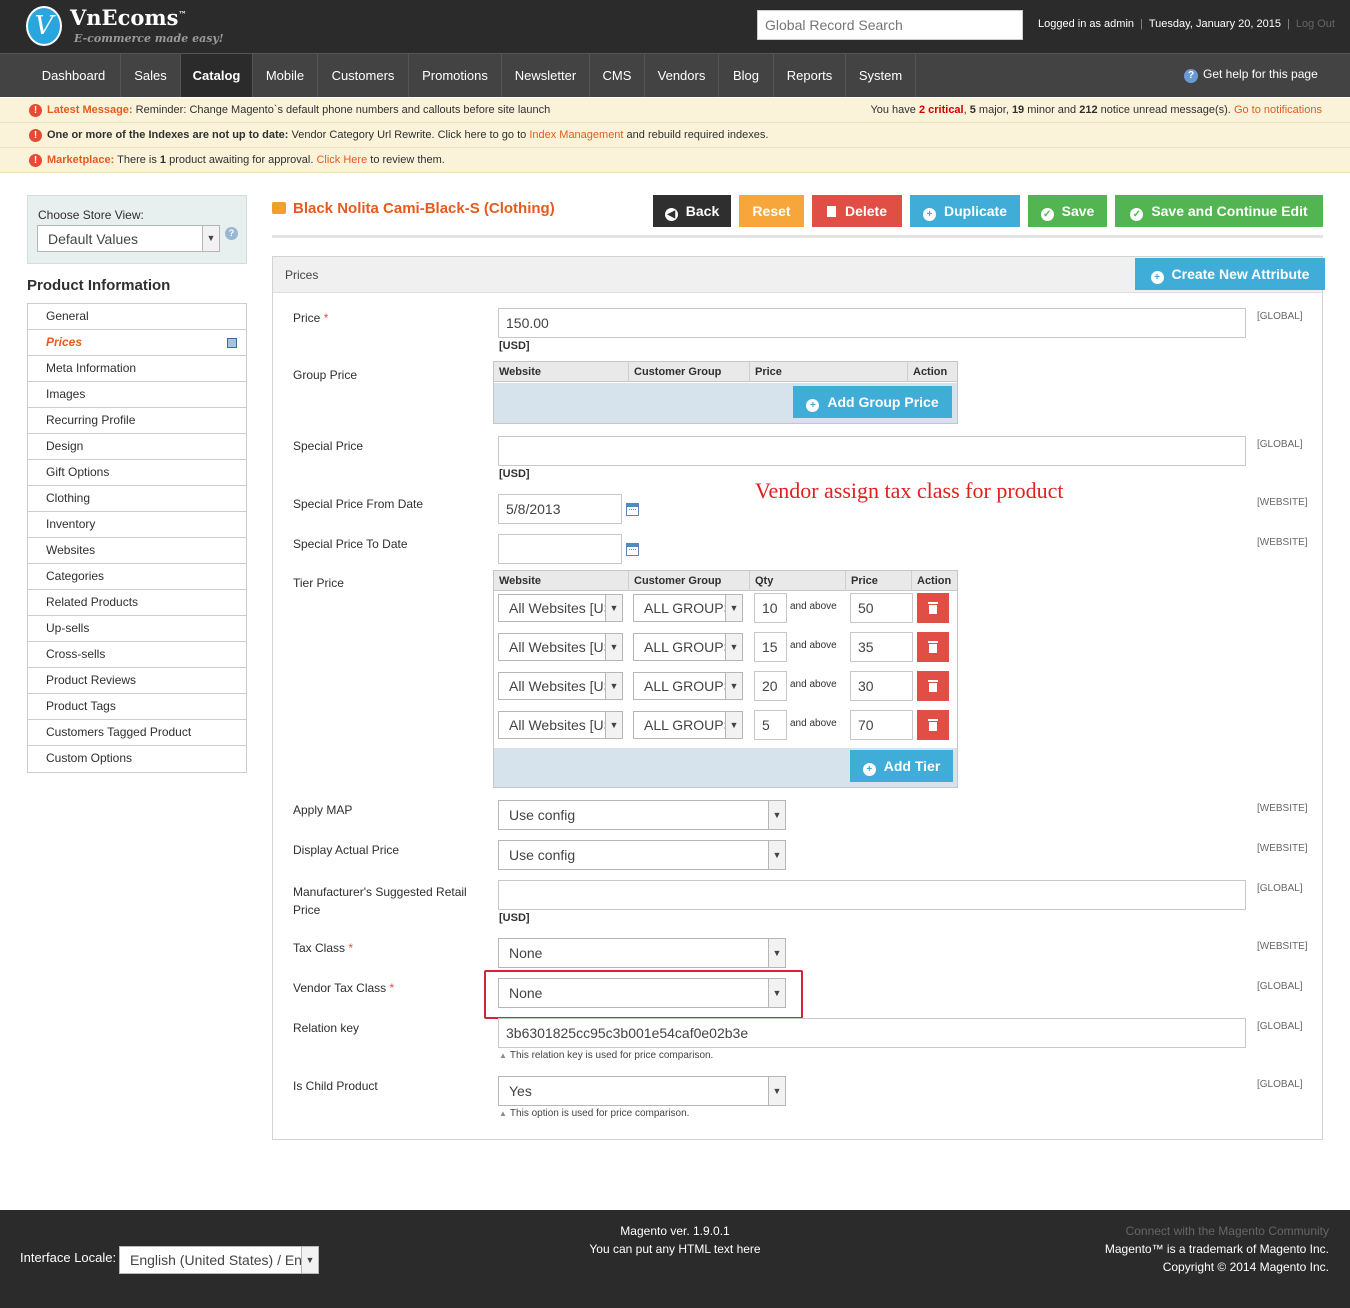 The height and width of the screenshot is (1308, 1350). What do you see at coordinates (872, 323) in the screenshot?
I see `price-input` at bounding box center [872, 323].